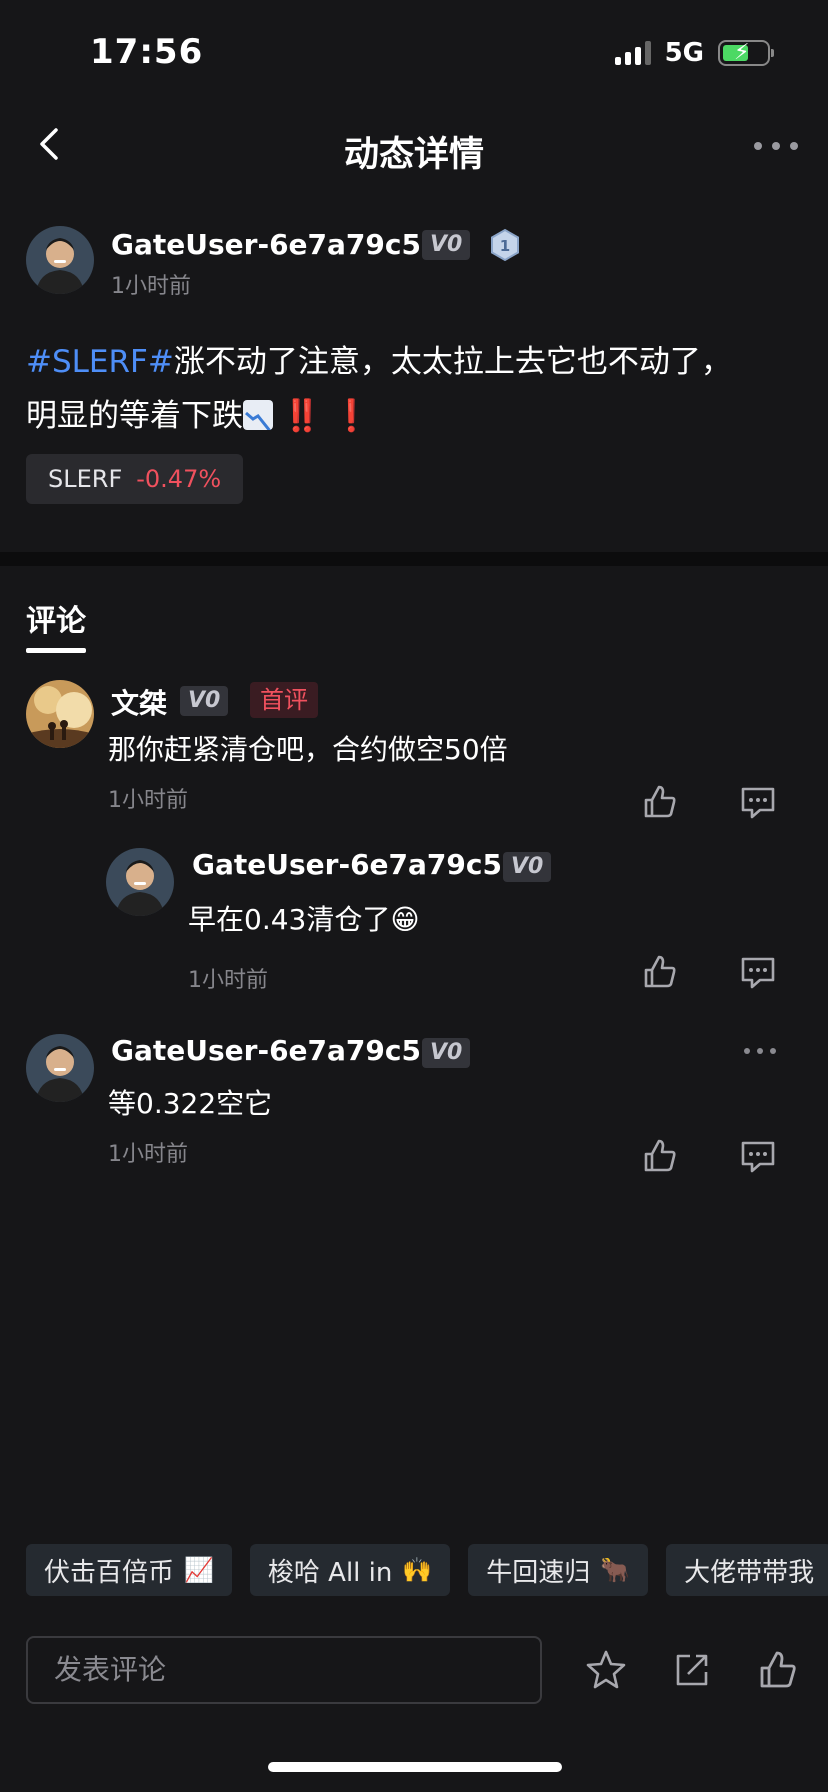 This screenshot has height=1792, width=828. Describe the element at coordinates (266, 1050) in the screenshot. I see `comment-author-name: GateUser-6e7a79c5` at that location.